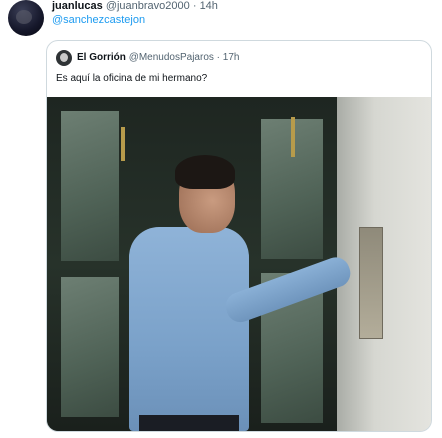 The width and height of the screenshot is (442, 438). I want to click on person-shirt, so click(189, 329).